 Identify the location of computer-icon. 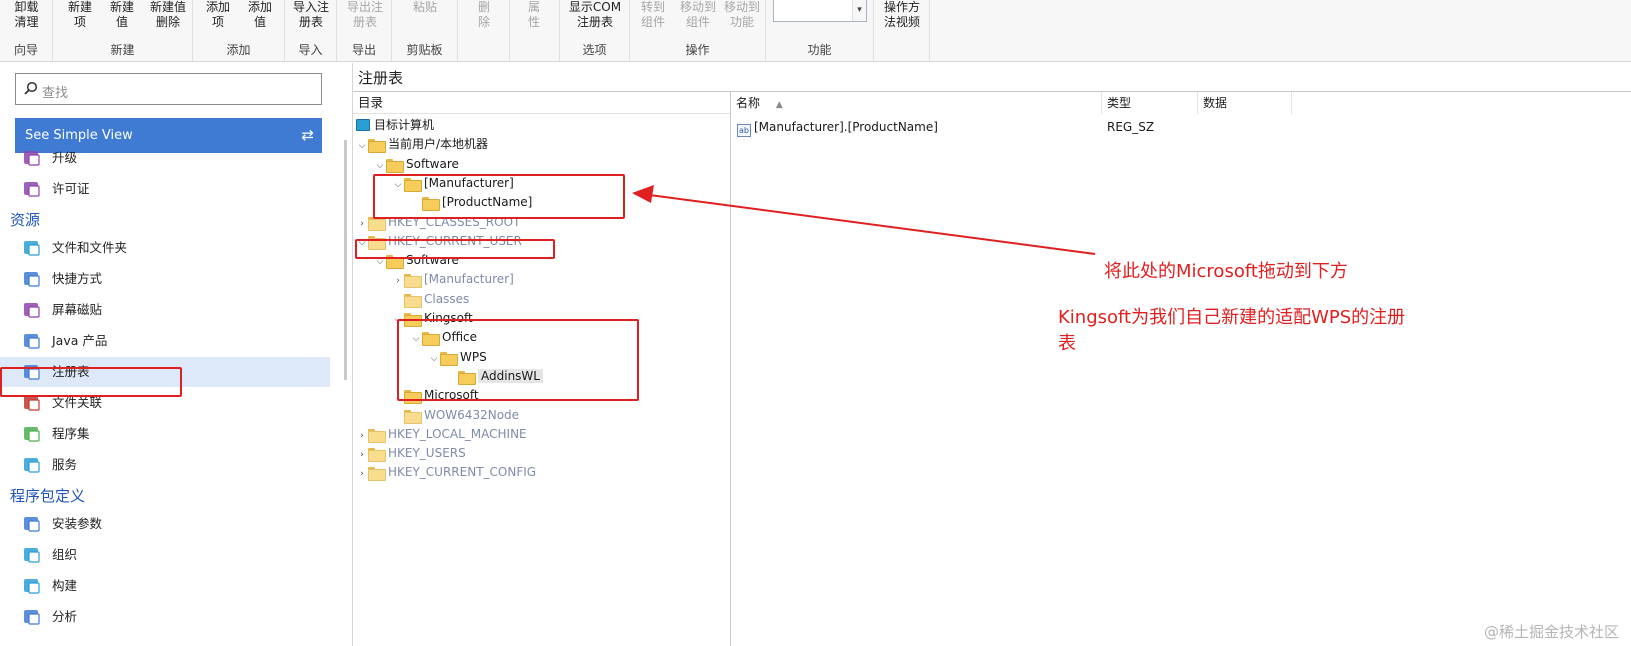
(363, 125).